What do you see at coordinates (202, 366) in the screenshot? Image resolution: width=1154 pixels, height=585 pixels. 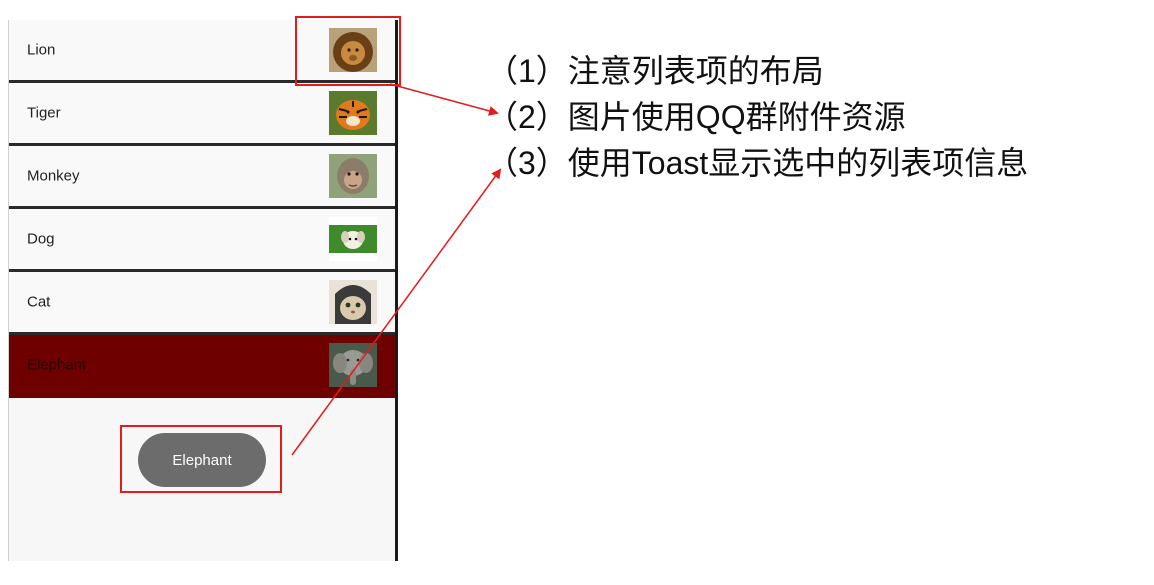 I see `list-item-elephant: Elephant` at bounding box center [202, 366].